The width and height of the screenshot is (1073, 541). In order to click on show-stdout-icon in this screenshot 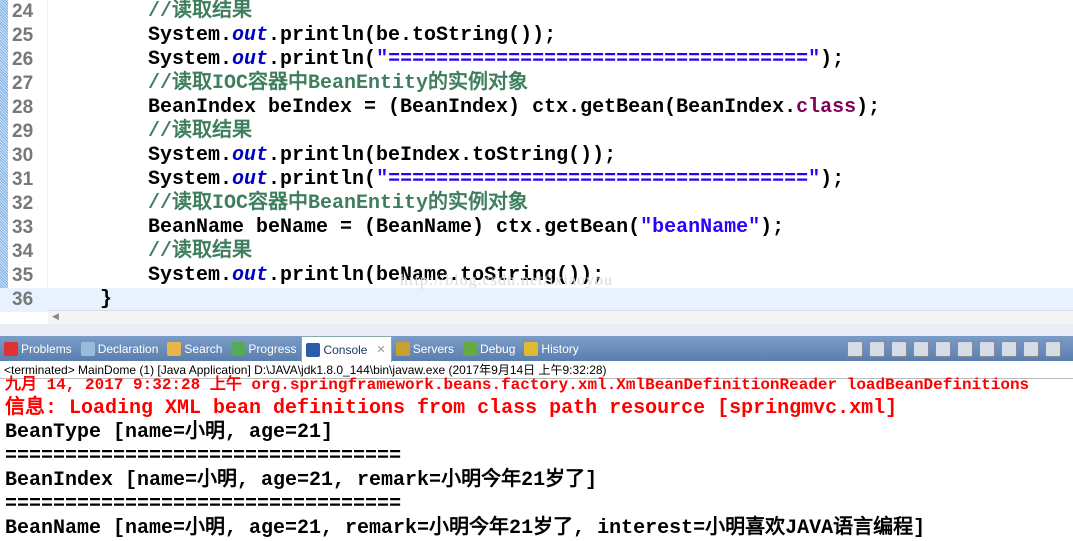, I will do `click(965, 348)`.